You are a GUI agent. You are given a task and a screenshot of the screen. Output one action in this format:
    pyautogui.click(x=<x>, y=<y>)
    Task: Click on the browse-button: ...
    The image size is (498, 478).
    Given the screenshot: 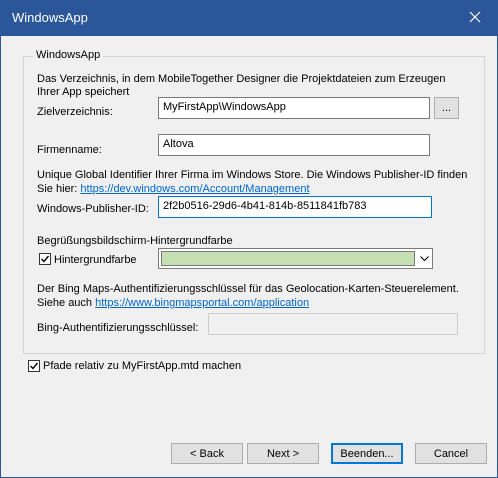 What is the action you would take?
    pyautogui.click(x=446, y=108)
    